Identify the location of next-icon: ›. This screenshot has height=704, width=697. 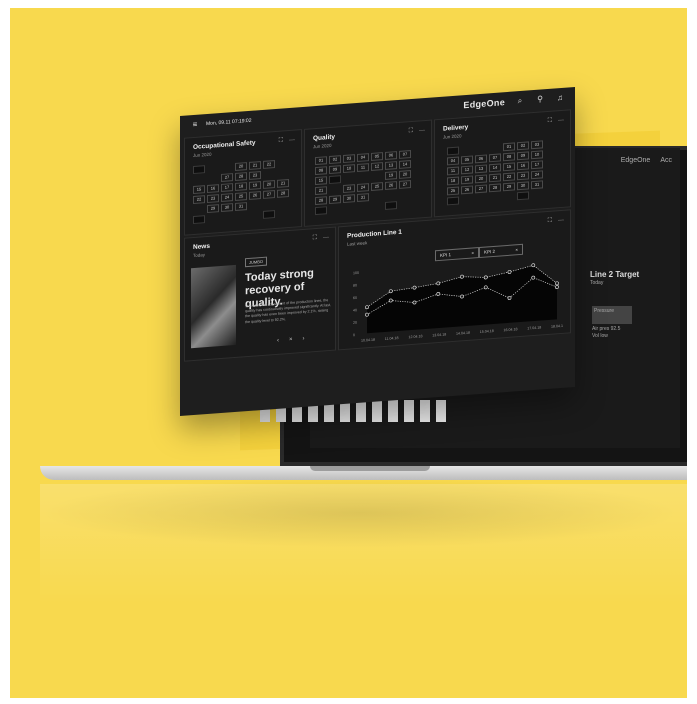
(304, 339).